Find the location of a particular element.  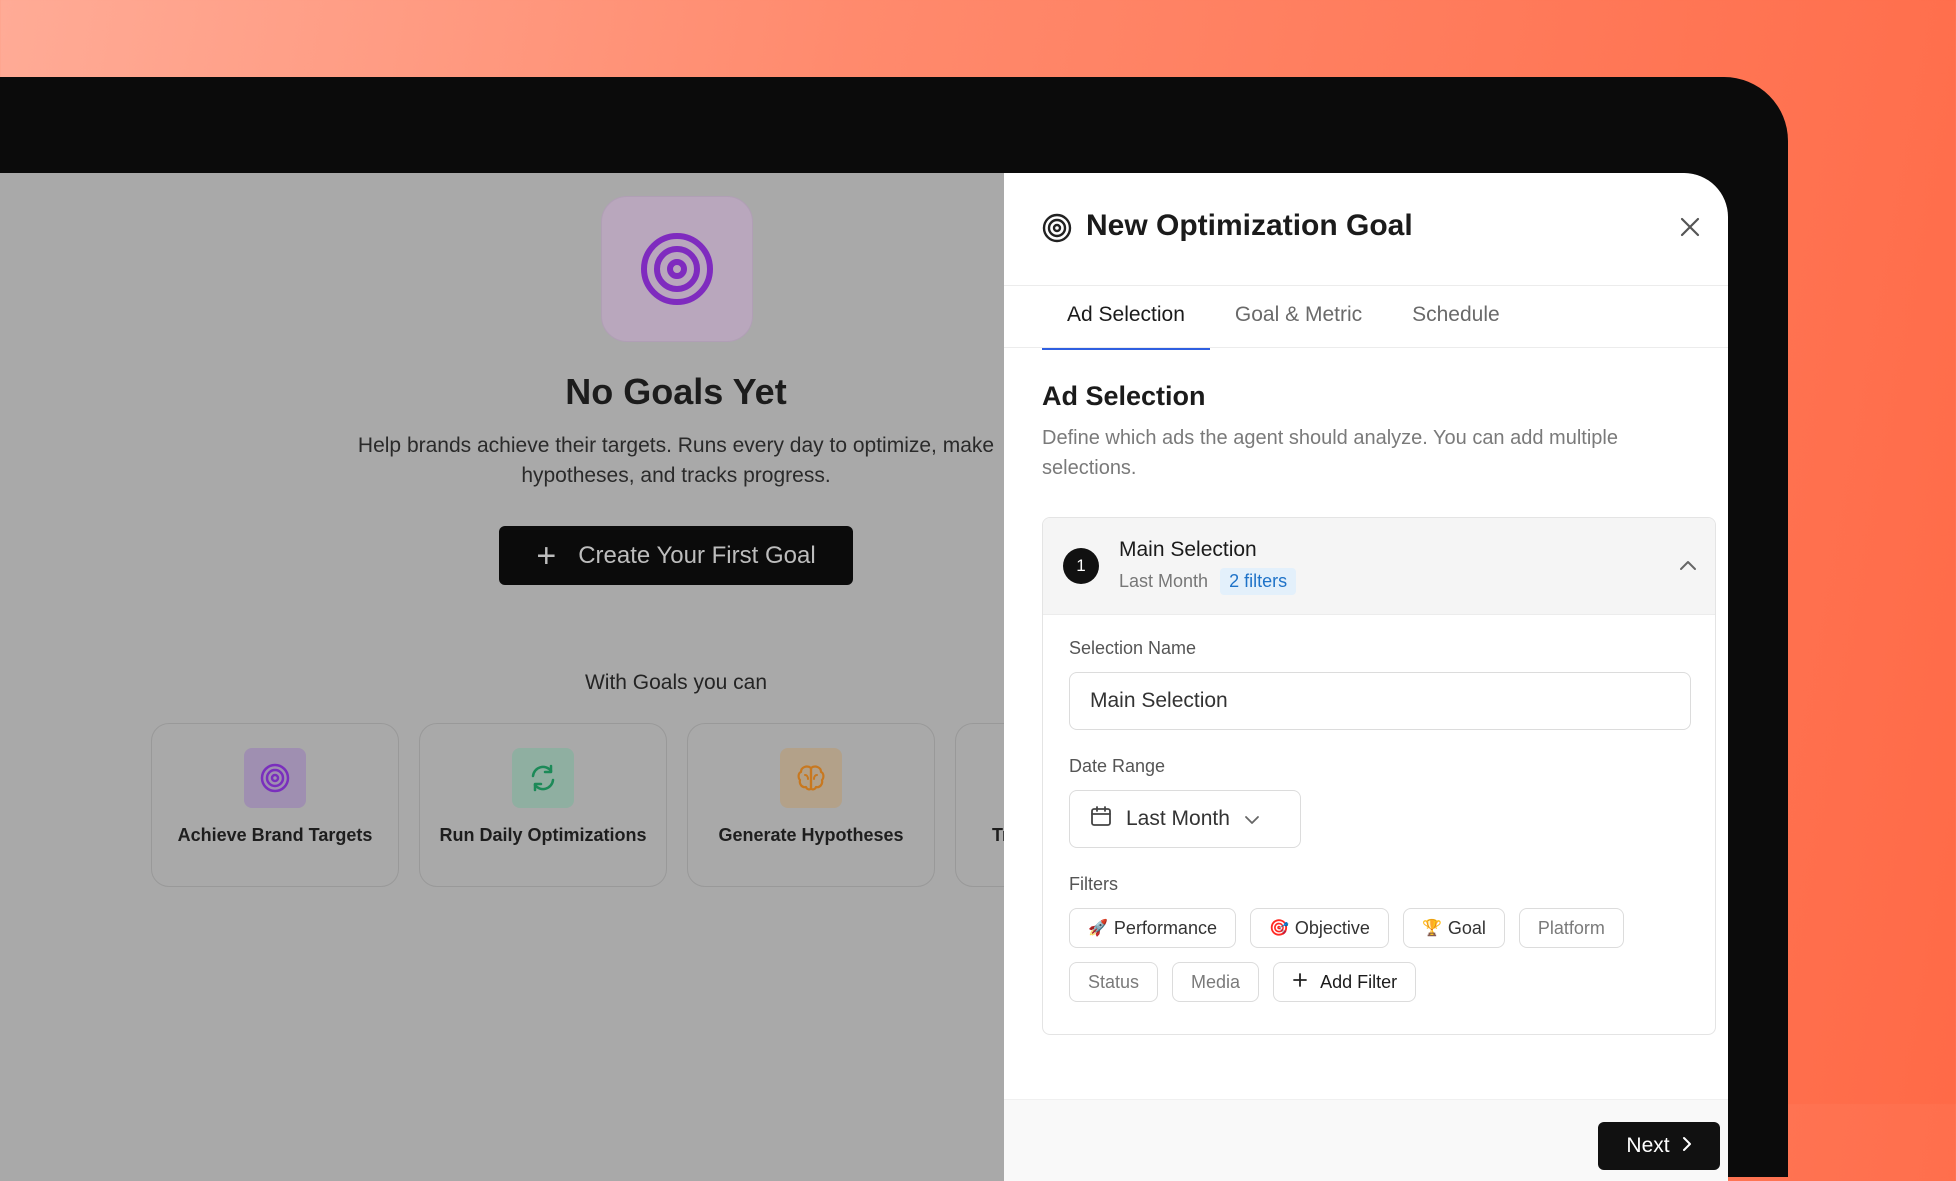

filter-chip-goal: 🏆 Goal is located at coordinates (1453, 928).